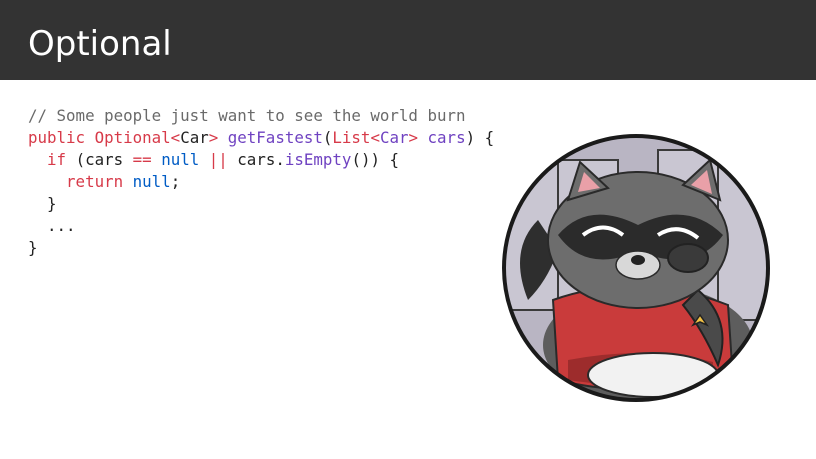  What do you see at coordinates (61, 137) in the screenshot?
I see `code-token: public` at bounding box center [61, 137].